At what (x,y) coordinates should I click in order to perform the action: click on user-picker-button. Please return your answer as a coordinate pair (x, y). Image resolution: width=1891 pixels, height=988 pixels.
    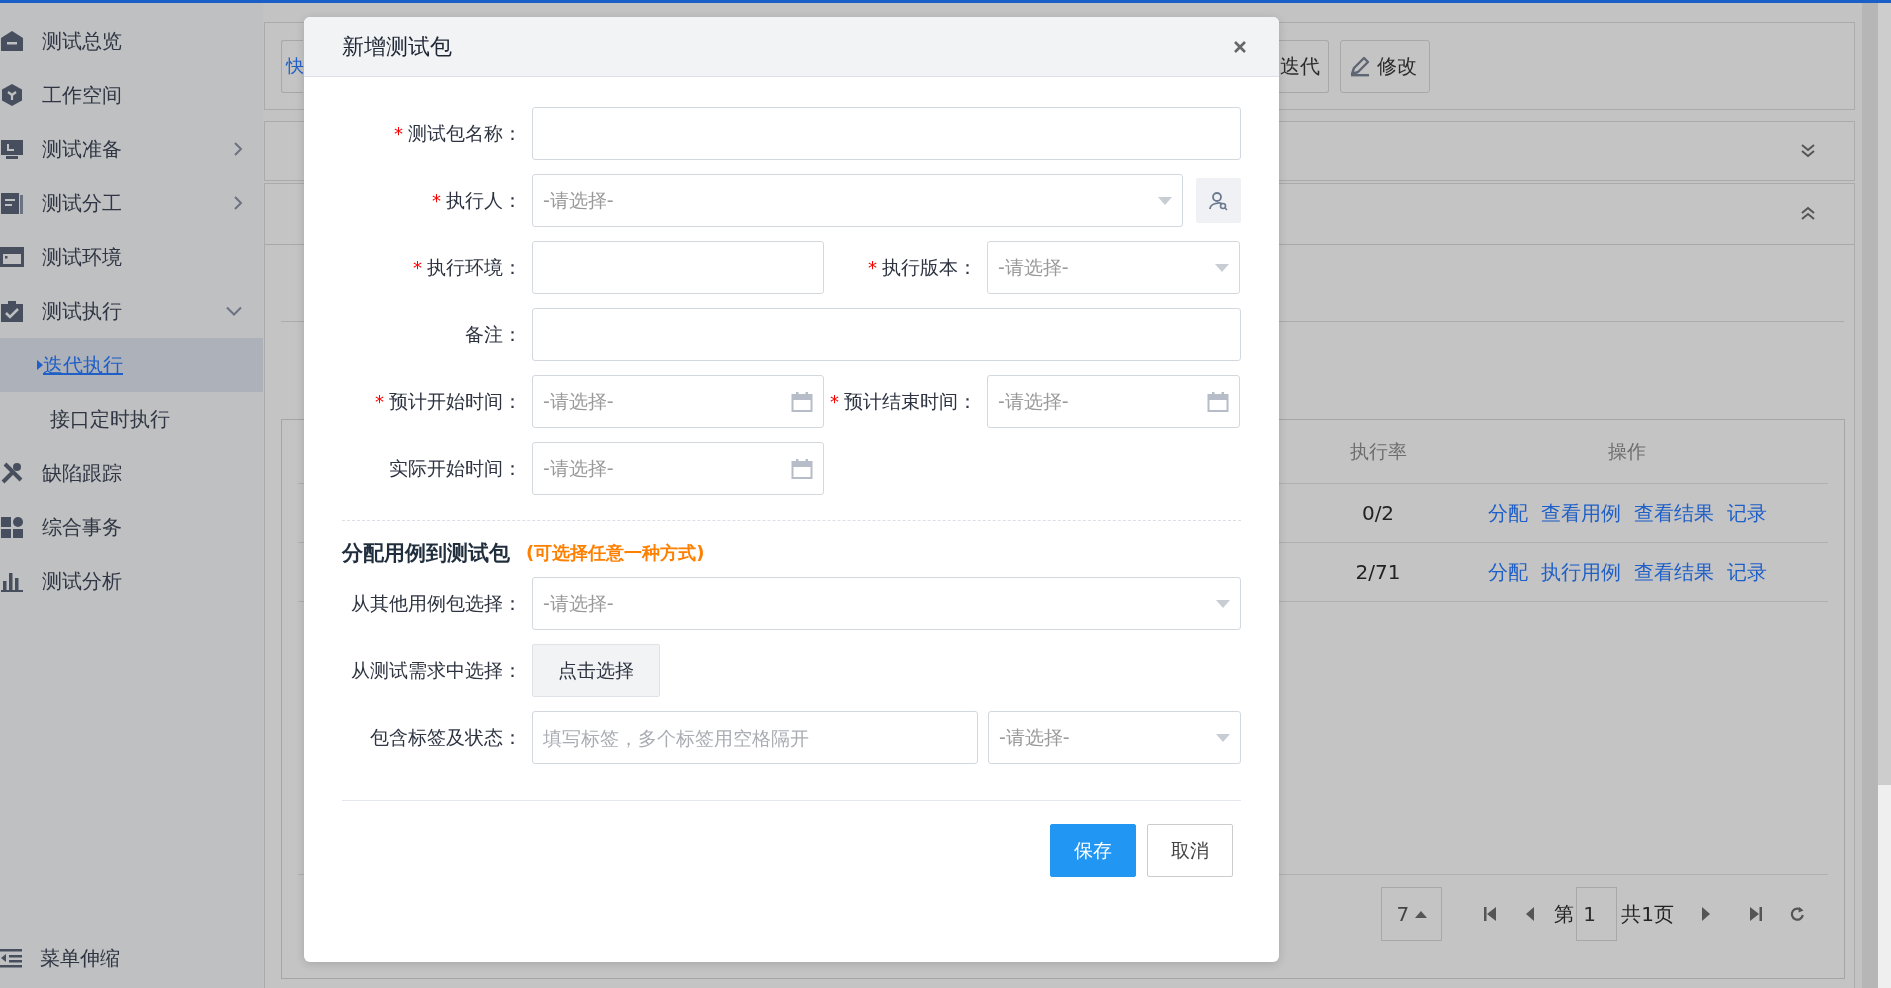
    Looking at the image, I should click on (1218, 200).